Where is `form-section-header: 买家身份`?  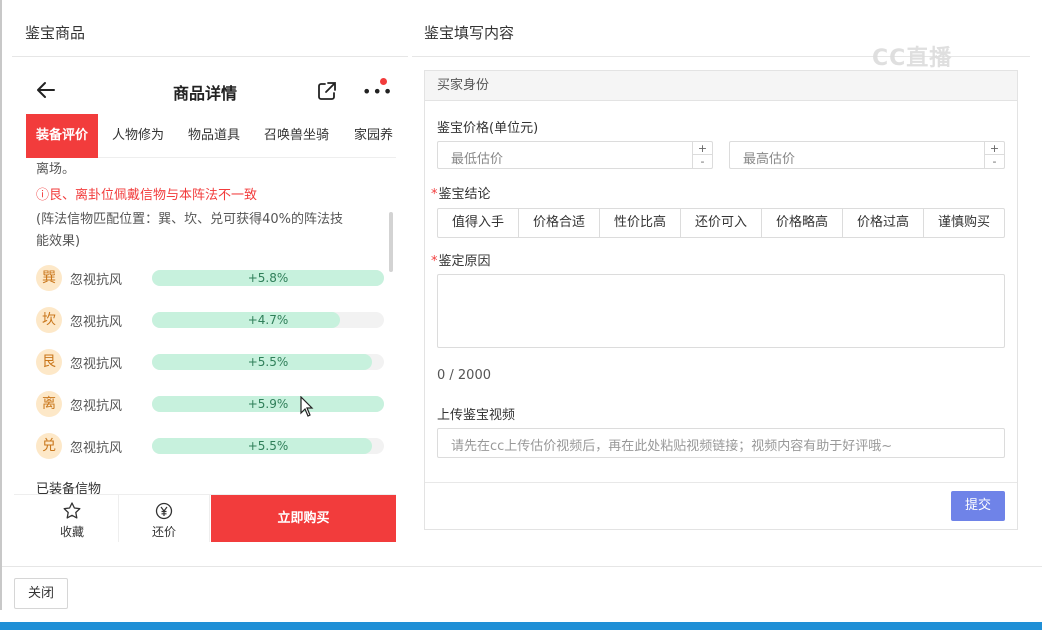 form-section-header: 买家身份 is located at coordinates (721, 86).